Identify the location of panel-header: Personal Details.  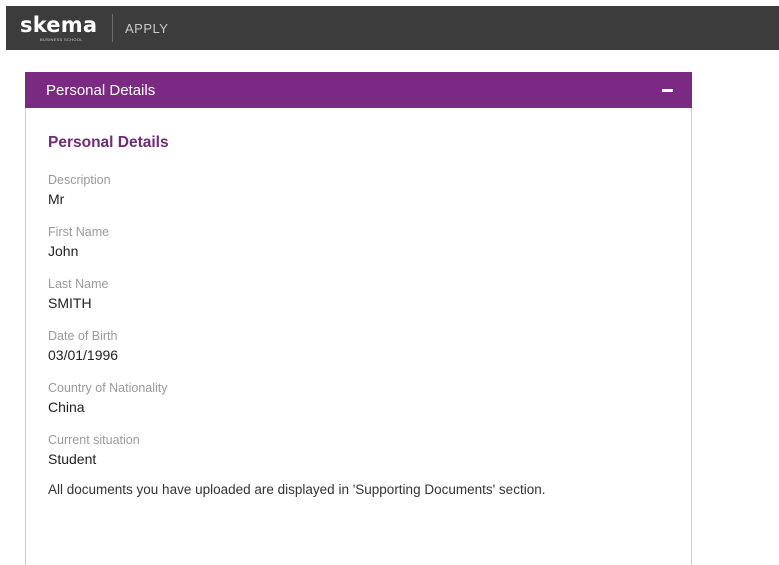
(358, 90).